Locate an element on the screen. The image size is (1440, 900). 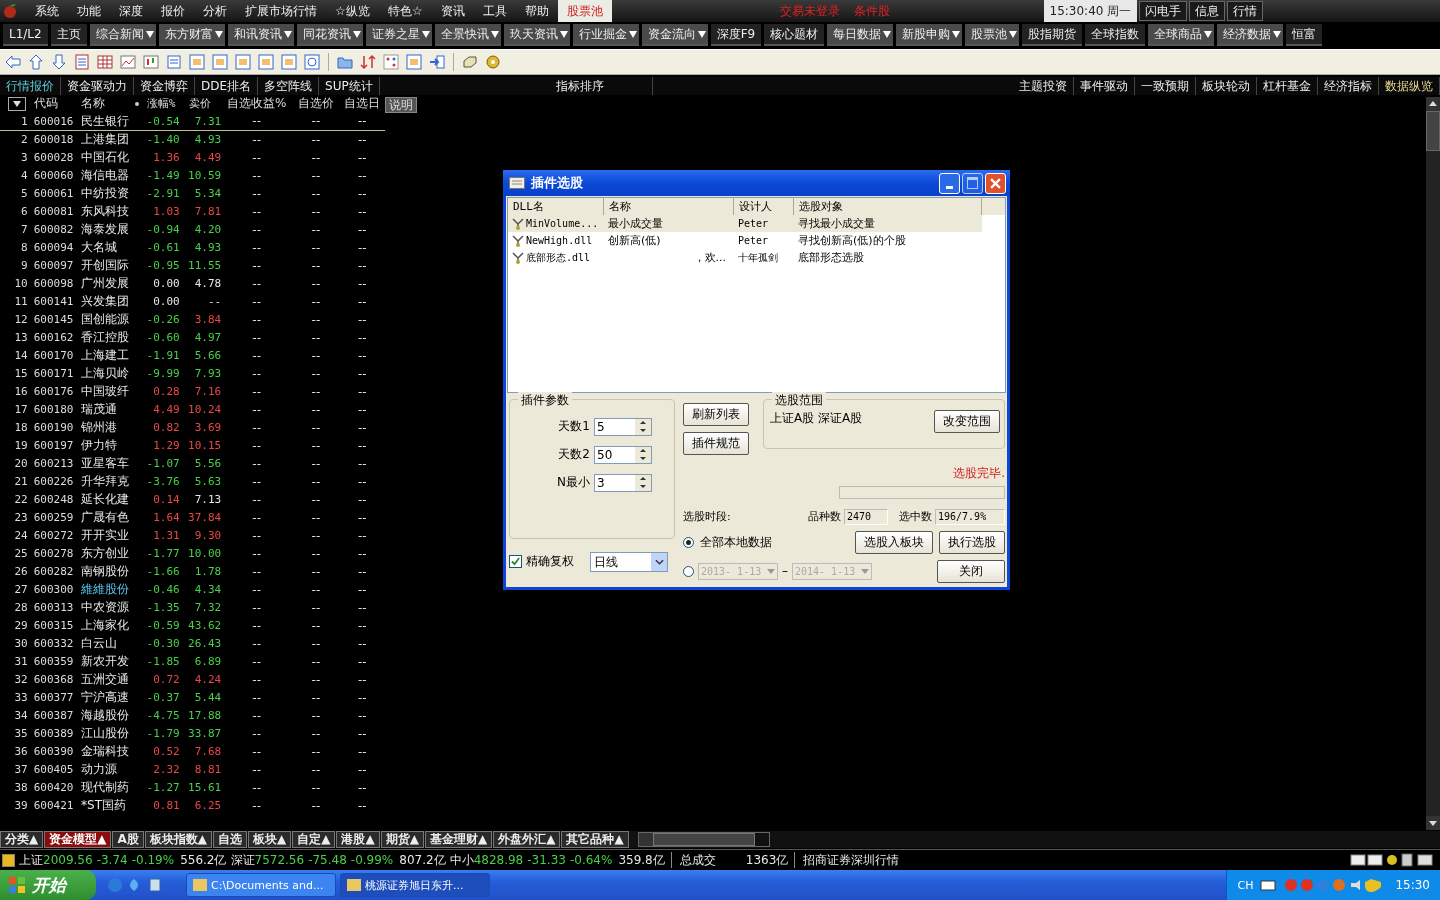
nav-button: 东方财富 is located at coordinates (191, 35).